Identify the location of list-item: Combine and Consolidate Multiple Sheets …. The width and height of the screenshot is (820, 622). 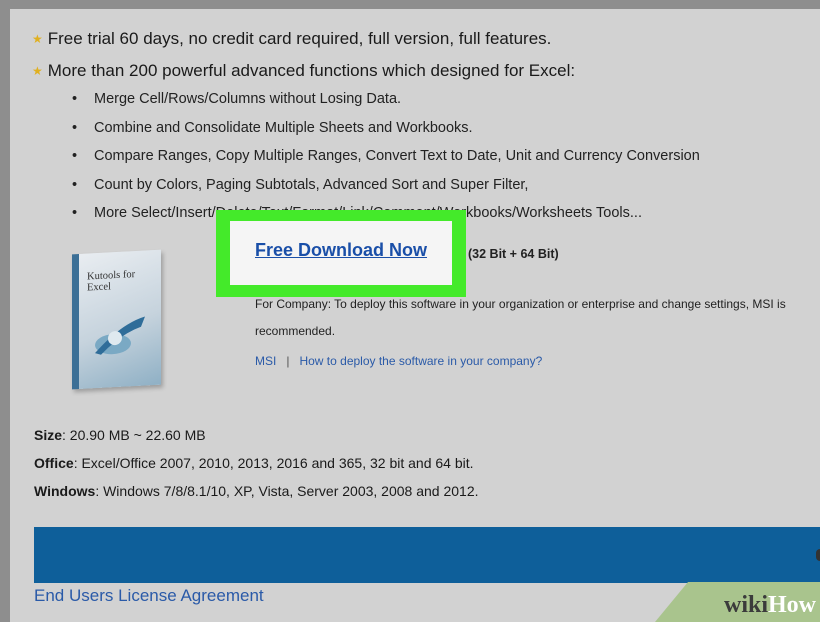
(386, 134).